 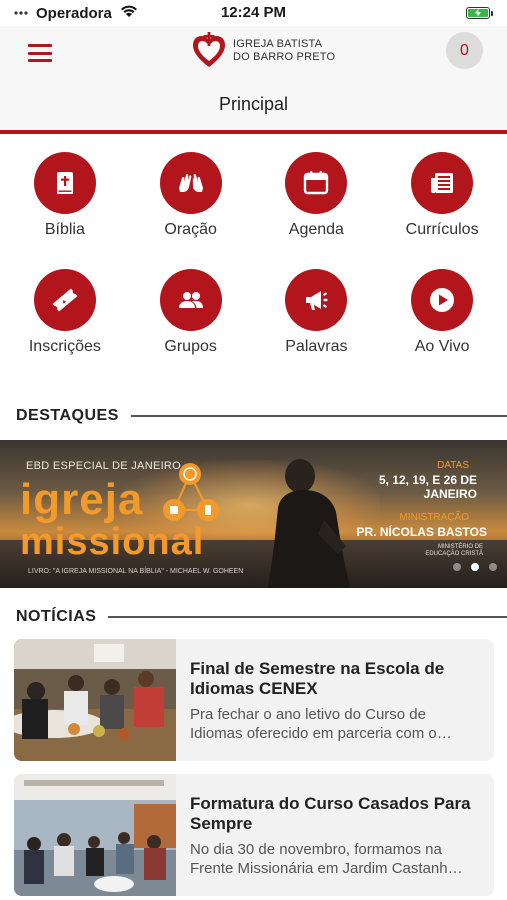 I want to click on menu-item-label: Ao Vivo, so click(x=442, y=346).